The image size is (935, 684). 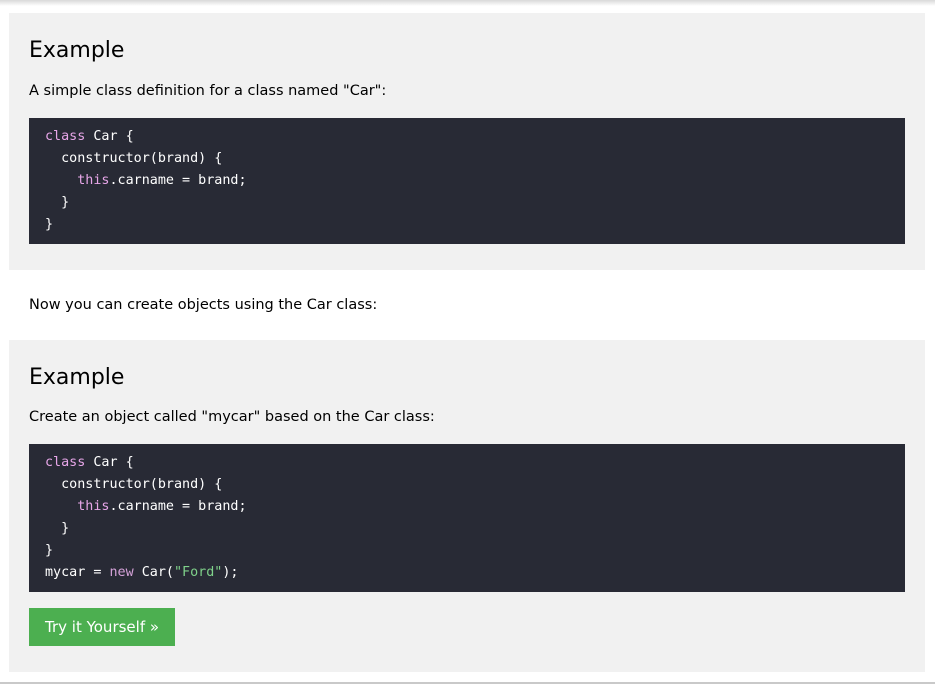 I want to click on try-it-yourself-button: Try it Yourself », so click(x=102, y=627).